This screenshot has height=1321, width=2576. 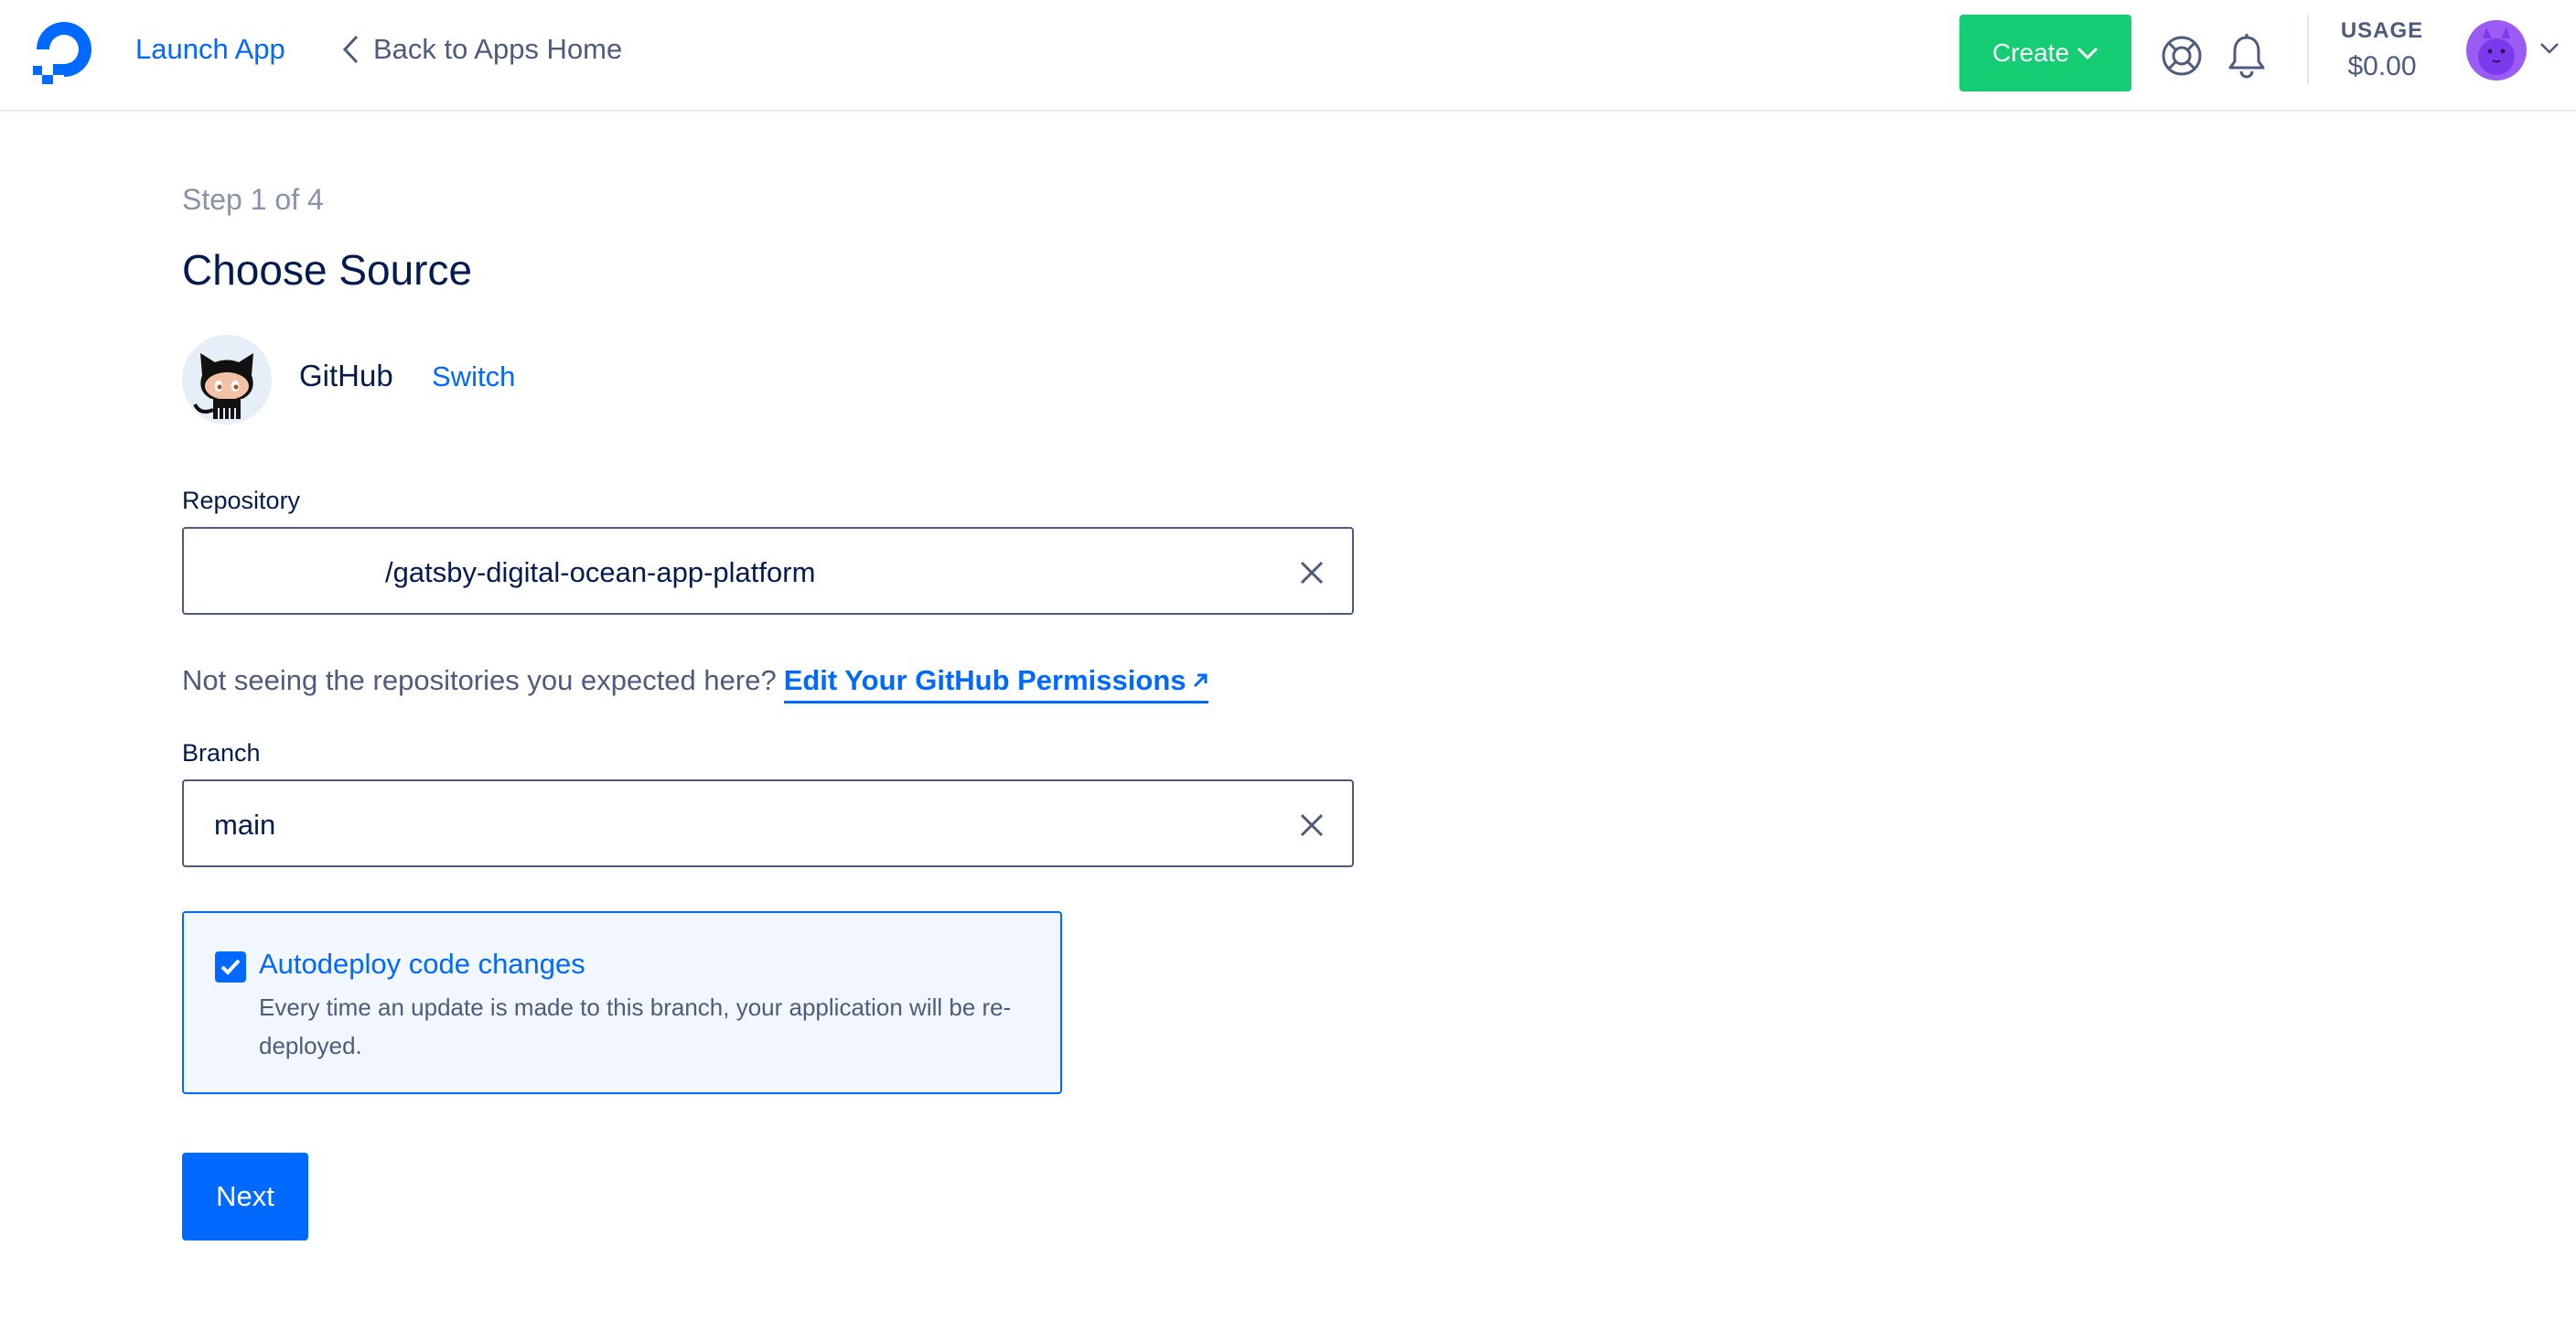 What do you see at coordinates (422, 964) in the screenshot?
I see `autodeploy-title: Autodeploy code changes` at bounding box center [422, 964].